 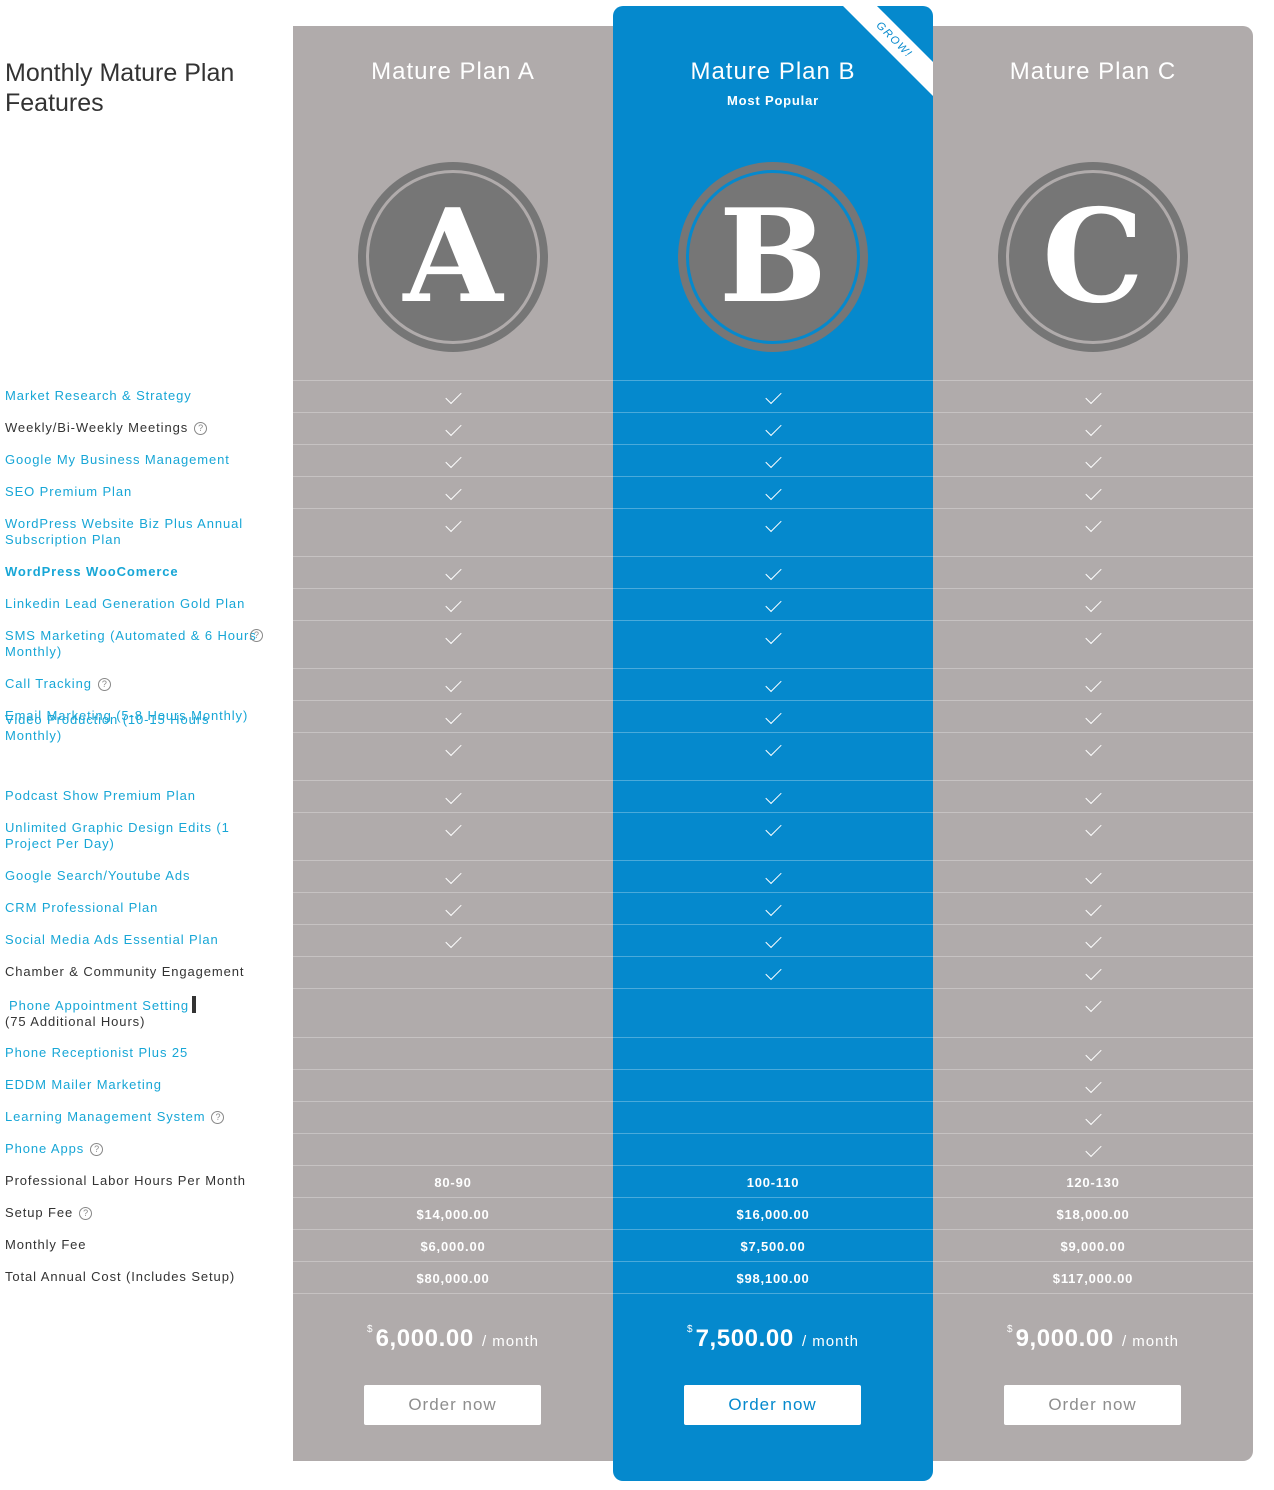 What do you see at coordinates (1093, 1182) in the screenshot?
I see `labor-hours-value: 120-130` at bounding box center [1093, 1182].